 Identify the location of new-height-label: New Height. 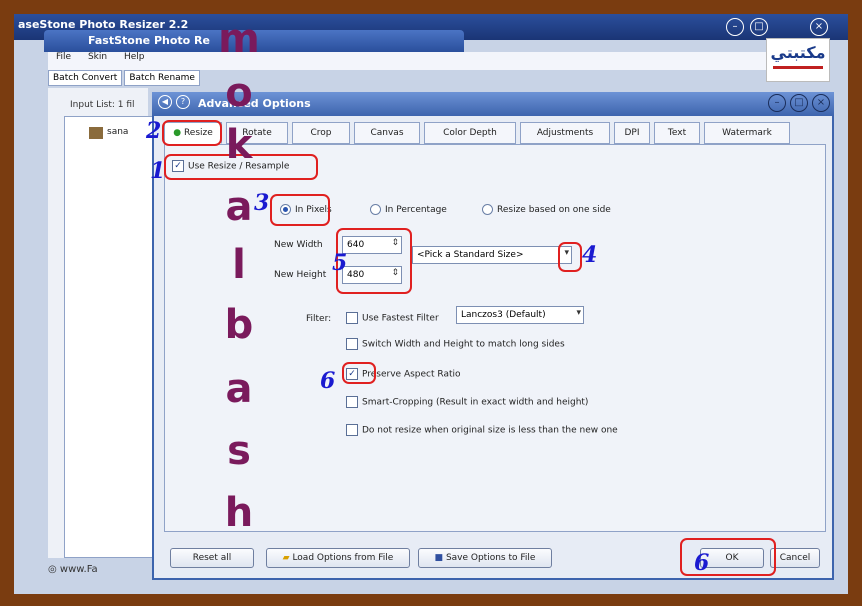
(300, 275).